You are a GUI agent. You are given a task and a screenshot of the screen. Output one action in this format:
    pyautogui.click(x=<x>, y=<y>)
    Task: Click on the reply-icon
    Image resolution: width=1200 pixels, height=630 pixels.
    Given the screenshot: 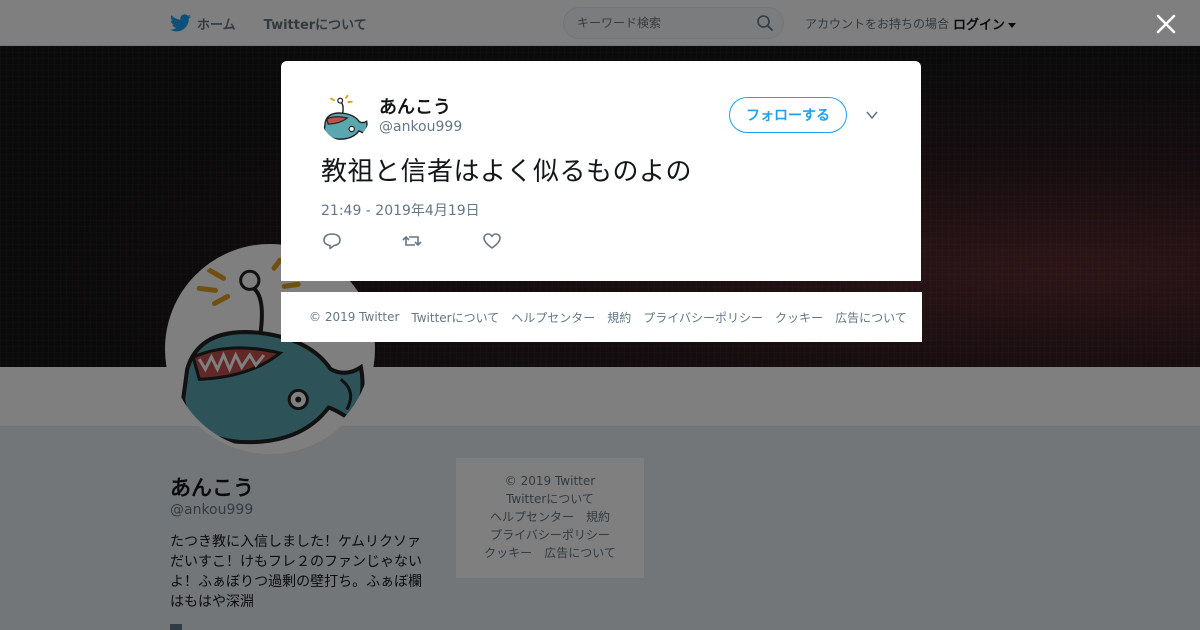 What is the action you would take?
    pyautogui.click(x=332, y=241)
    